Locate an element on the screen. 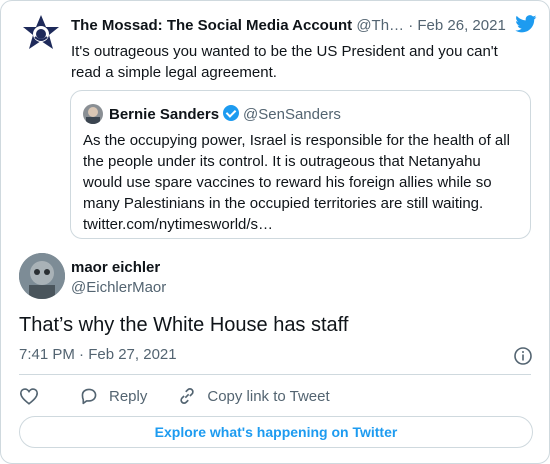  like-button is located at coordinates (34, 396).